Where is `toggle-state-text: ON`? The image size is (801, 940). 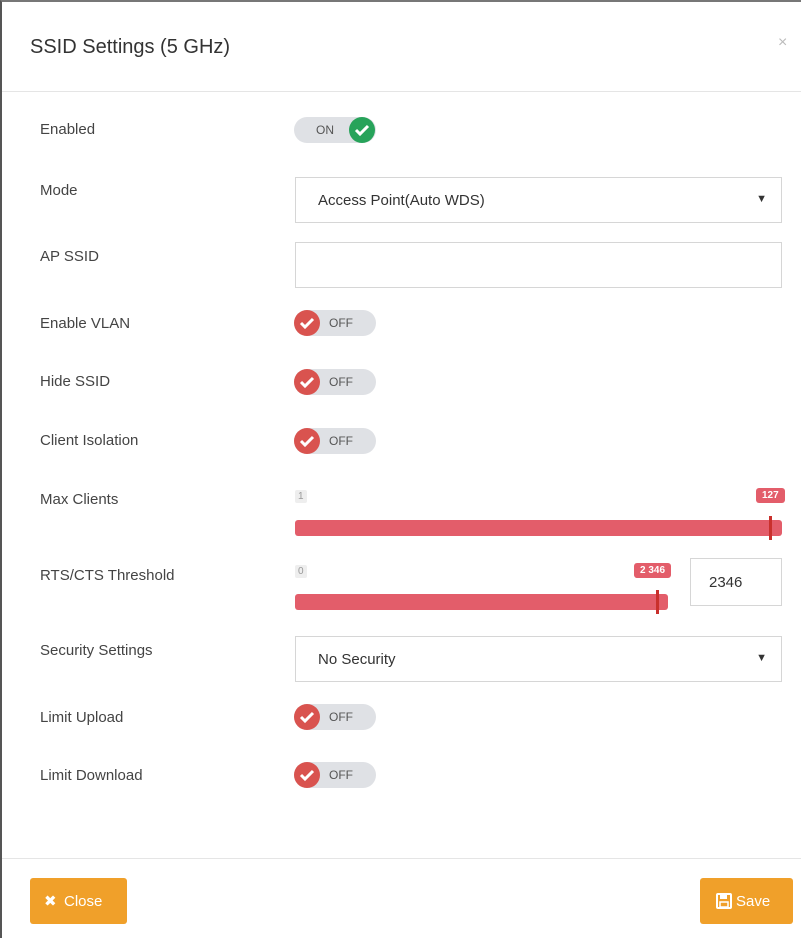
toggle-state-text: ON is located at coordinates (325, 130).